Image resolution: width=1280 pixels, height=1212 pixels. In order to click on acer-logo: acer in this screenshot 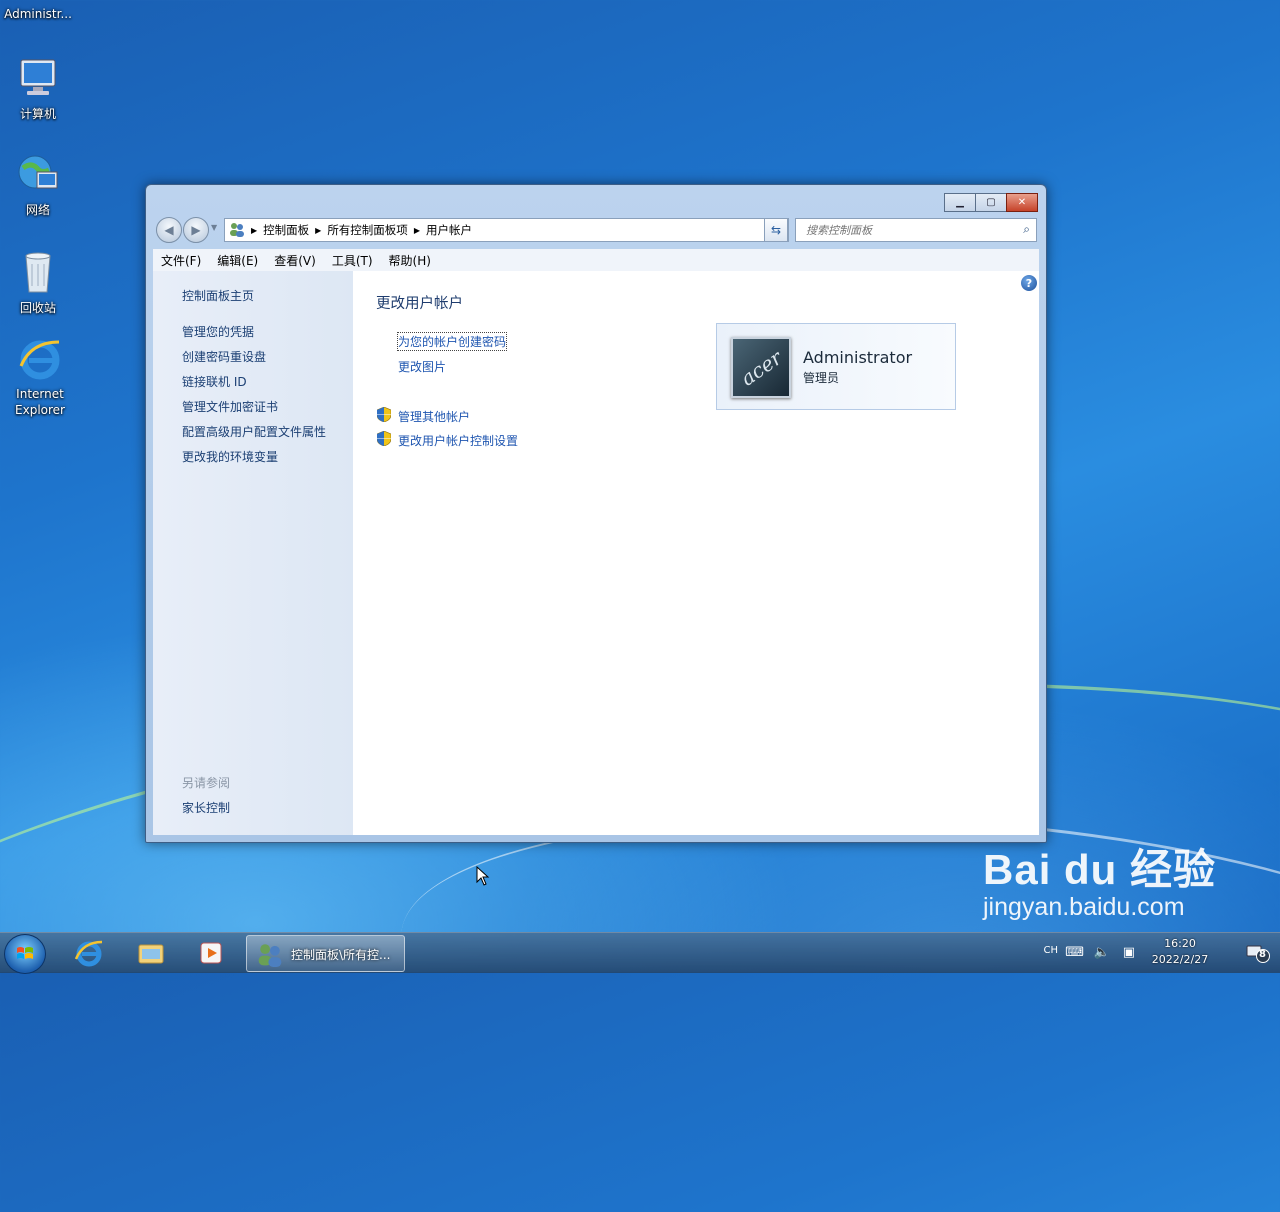, I will do `click(761, 367)`.